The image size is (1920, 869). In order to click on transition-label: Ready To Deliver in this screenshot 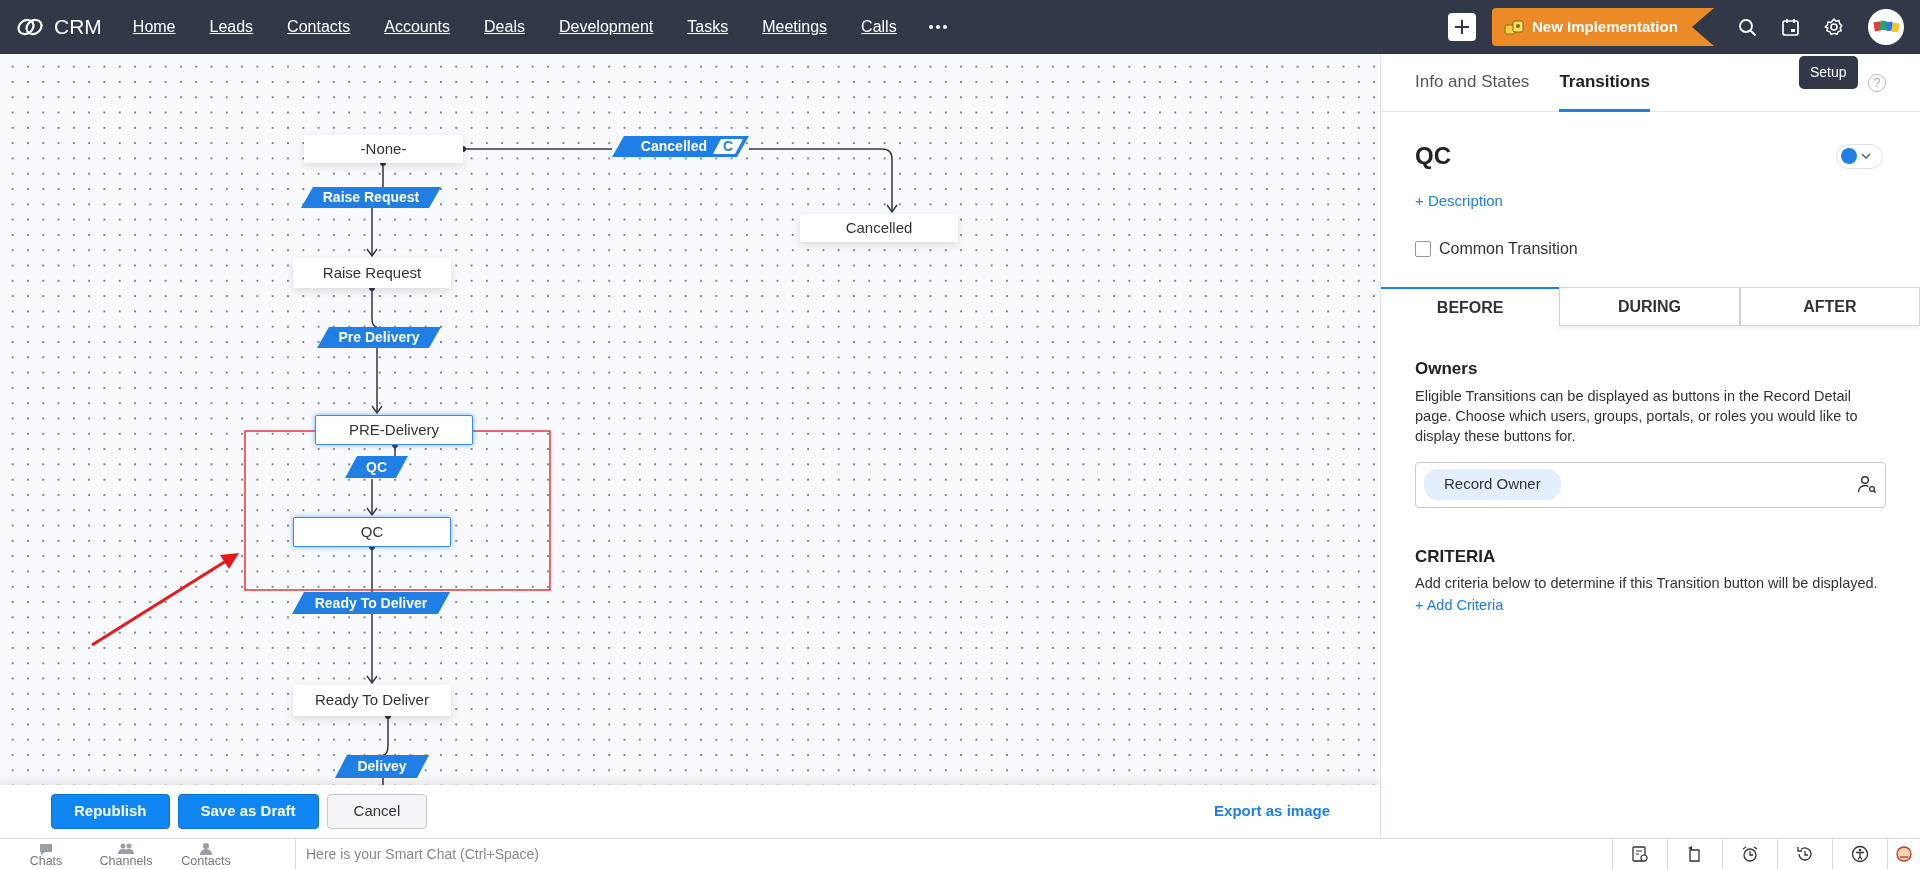, I will do `click(371, 603)`.